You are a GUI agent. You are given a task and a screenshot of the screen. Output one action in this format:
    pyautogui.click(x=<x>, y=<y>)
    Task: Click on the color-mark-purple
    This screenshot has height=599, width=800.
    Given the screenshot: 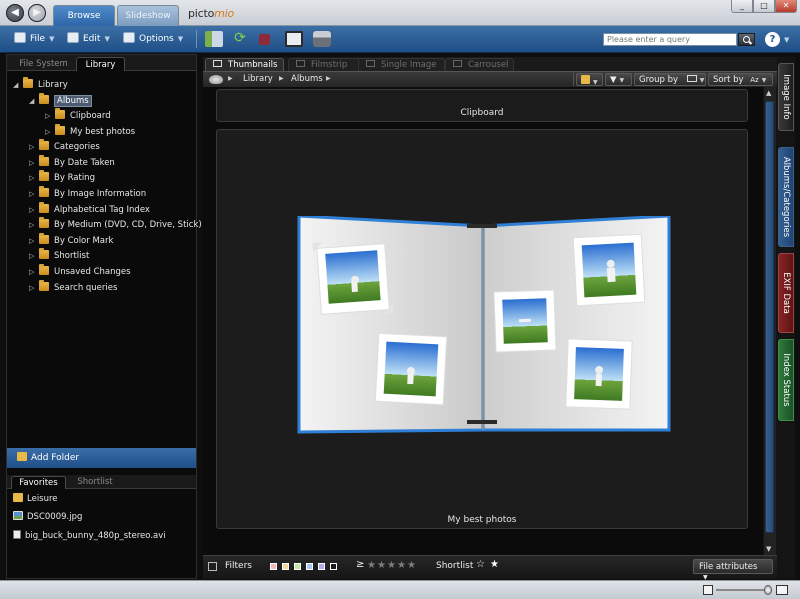 What is the action you would take?
    pyautogui.click(x=321, y=566)
    